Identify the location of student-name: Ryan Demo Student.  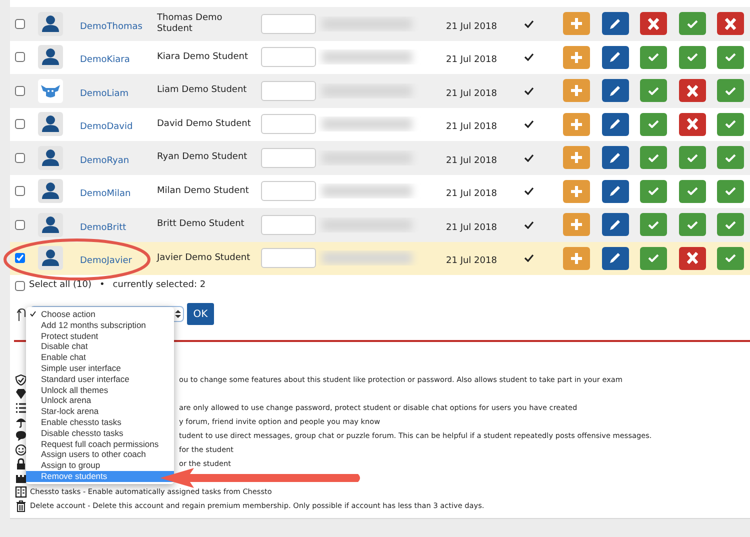
(202, 158).